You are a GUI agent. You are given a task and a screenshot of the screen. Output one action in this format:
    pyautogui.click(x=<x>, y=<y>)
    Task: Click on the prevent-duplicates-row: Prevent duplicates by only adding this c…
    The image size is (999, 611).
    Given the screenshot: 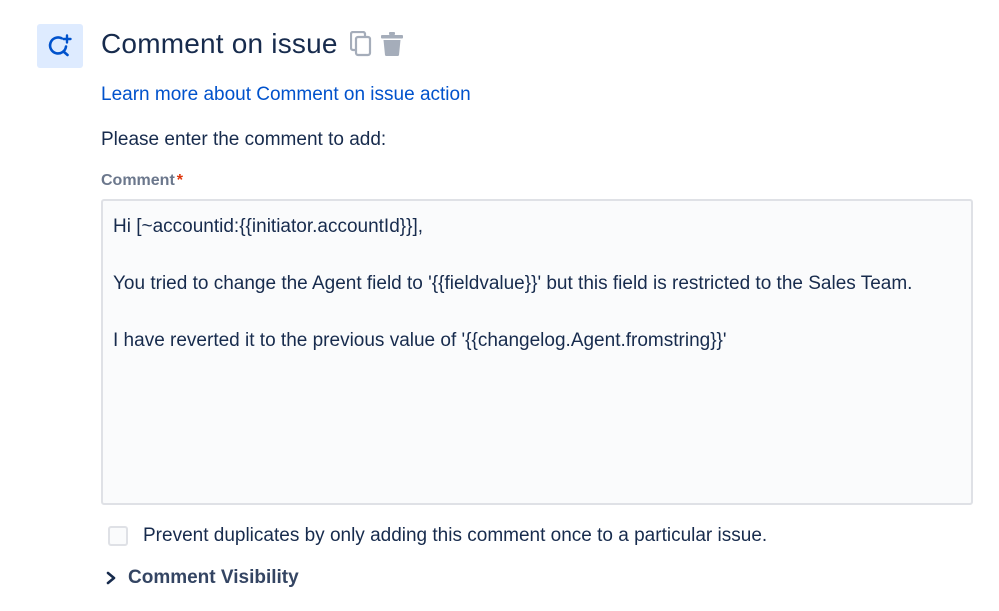 What is the action you would take?
    pyautogui.click(x=437, y=536)
    